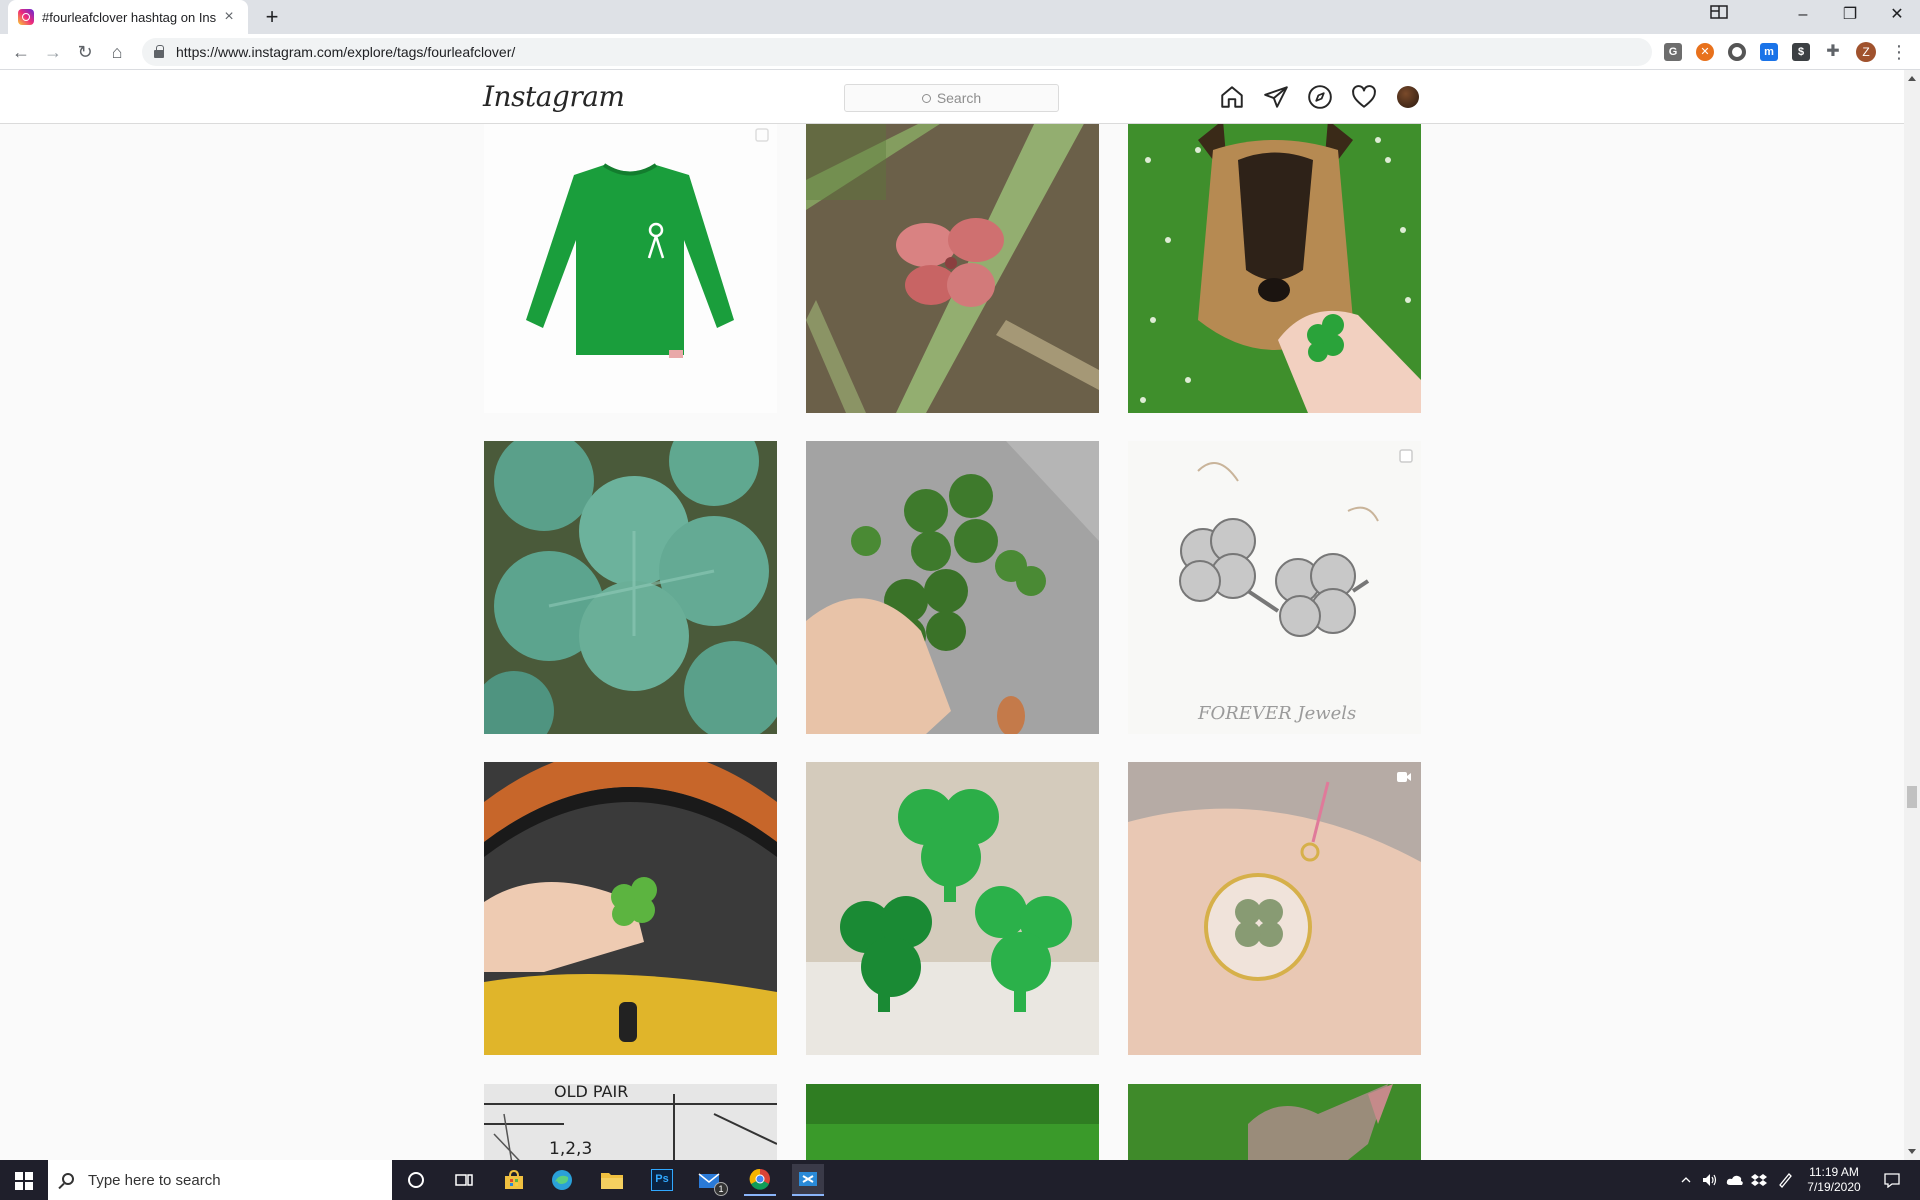 The image size is (1920, 1200). Describe the element at coordinates (571, 1149) in the screenshot. I see `sketch-number-text: 1,2,3` at that location.